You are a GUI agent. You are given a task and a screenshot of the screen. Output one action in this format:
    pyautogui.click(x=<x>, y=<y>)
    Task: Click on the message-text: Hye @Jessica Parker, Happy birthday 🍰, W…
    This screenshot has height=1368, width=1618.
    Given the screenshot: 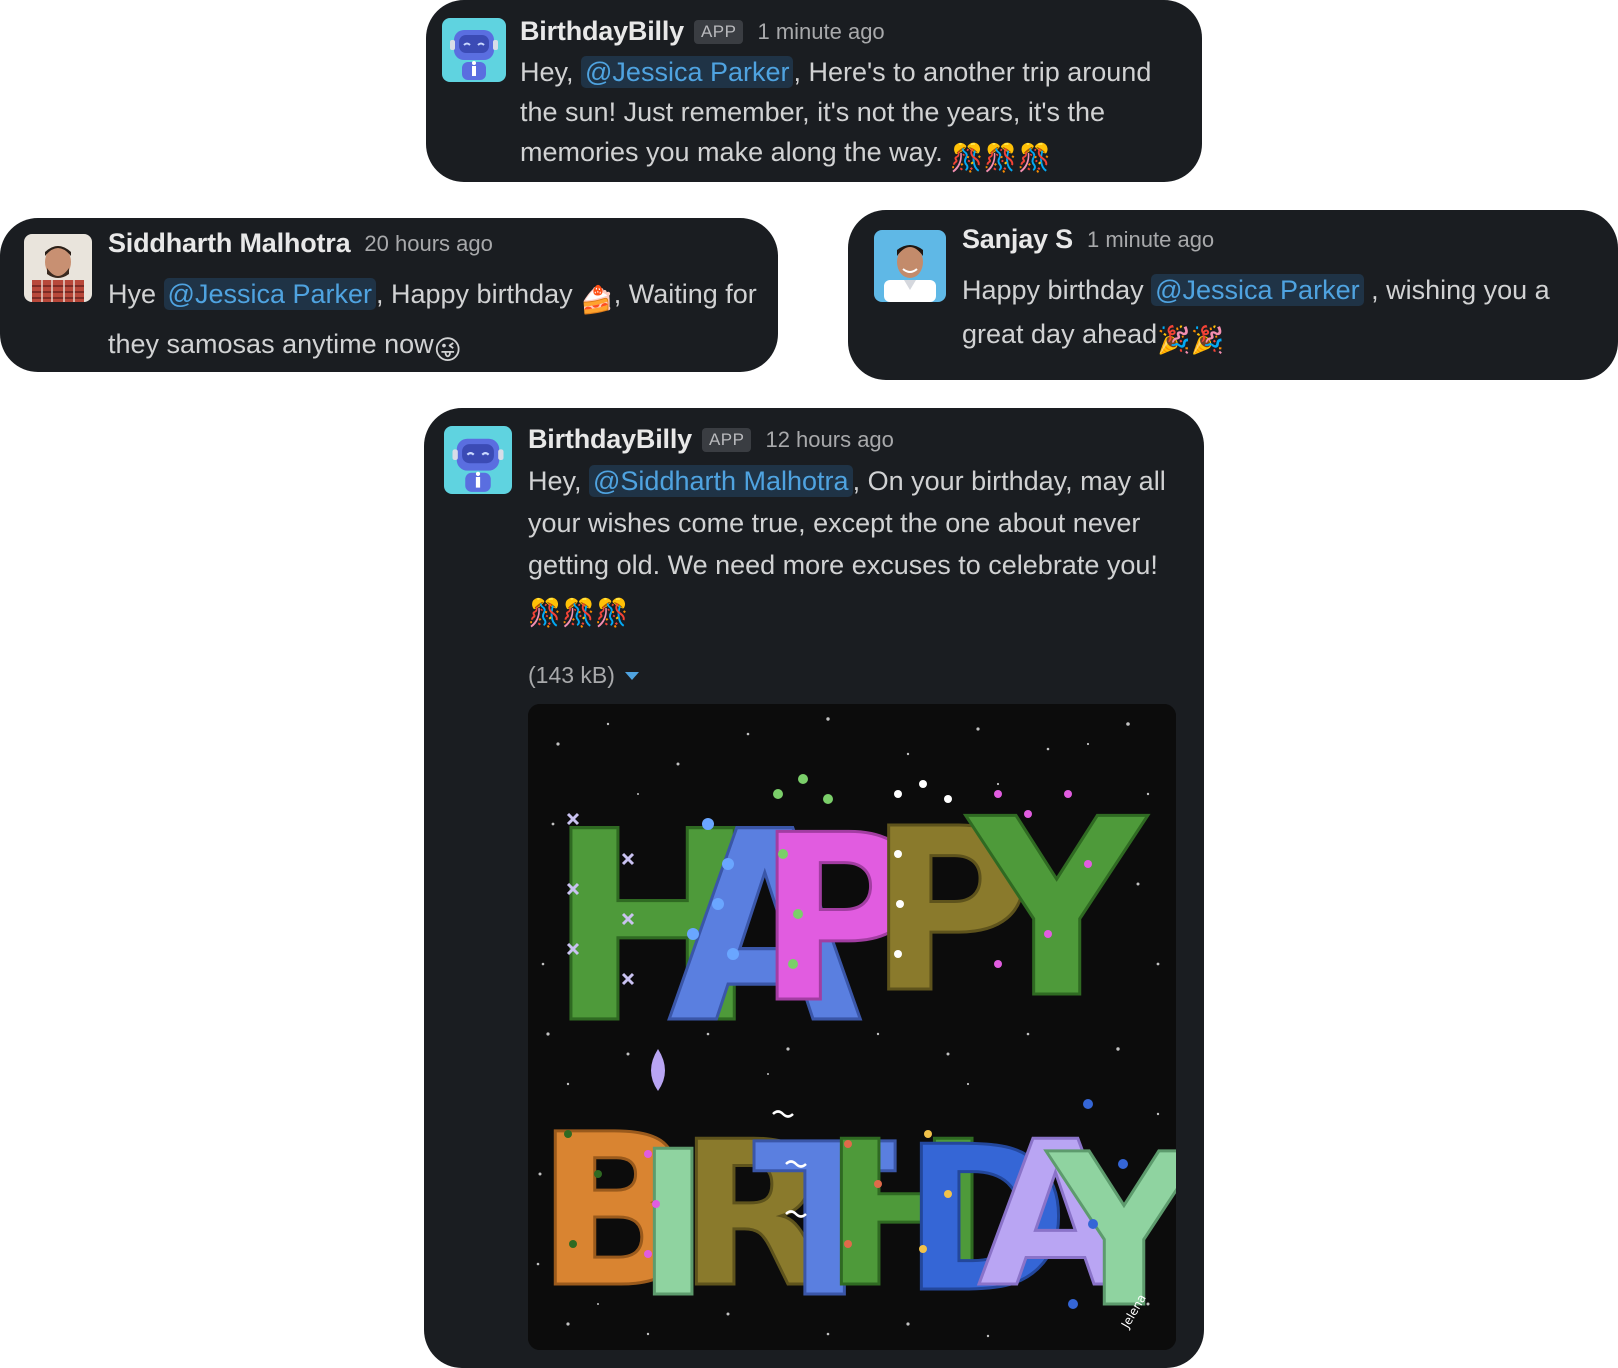 What is the action you would take?
    pyautogui.click(x=433, y=322)
    